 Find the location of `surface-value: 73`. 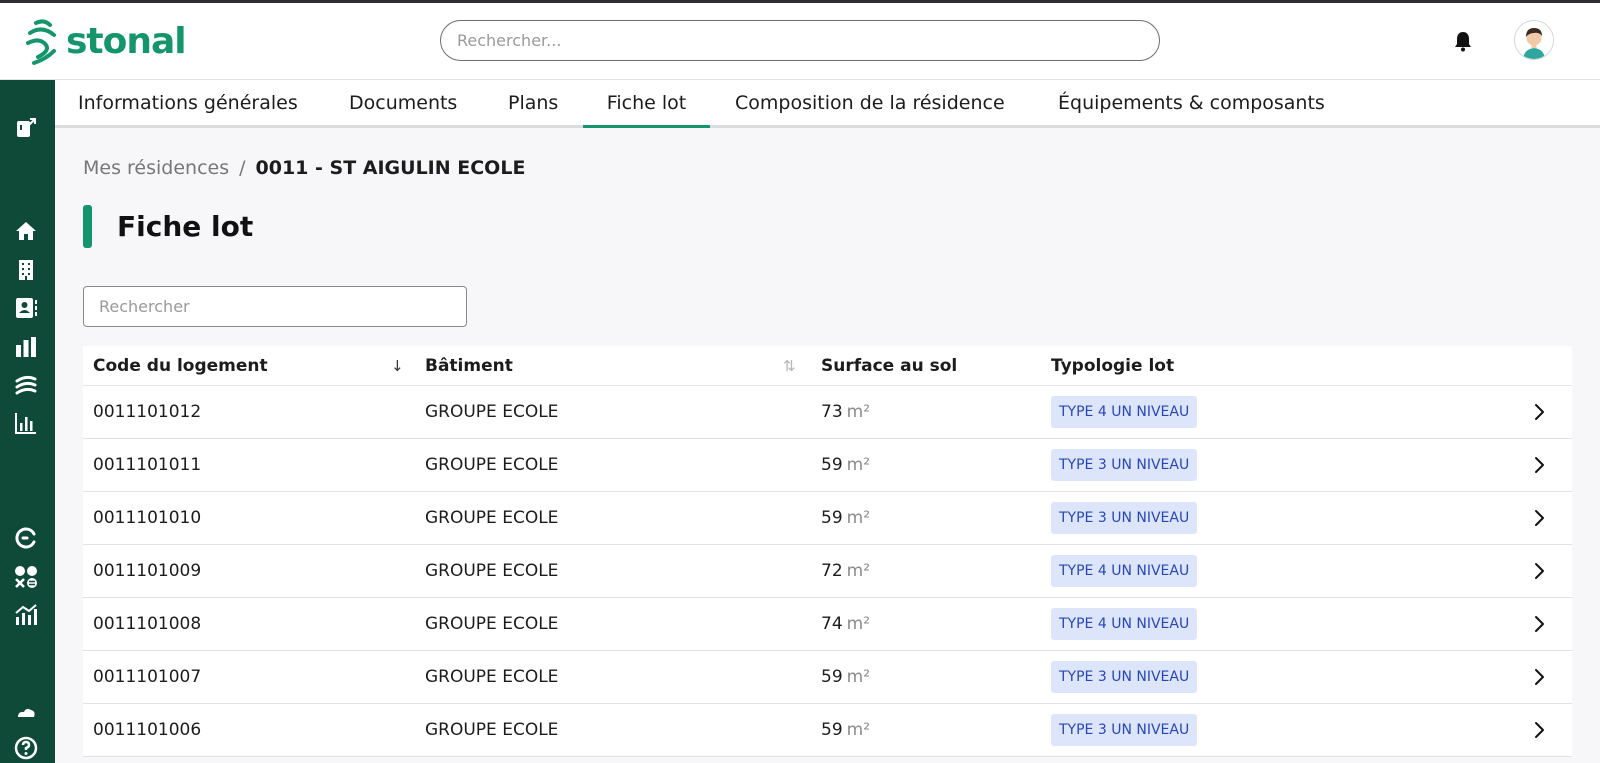

surface-value: 73 is located at coordinates (832, 412).